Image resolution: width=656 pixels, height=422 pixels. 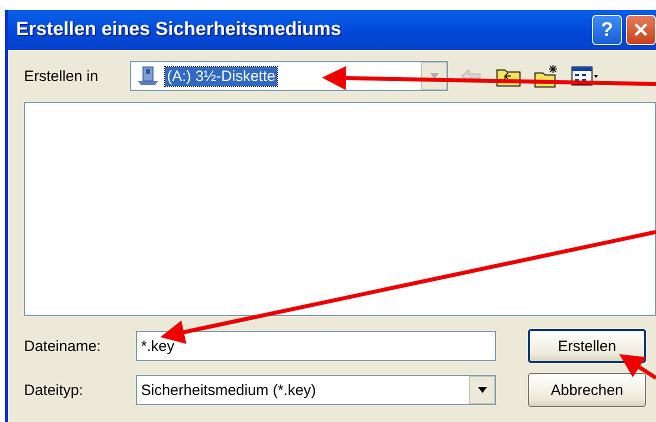 What do you see at coordinates (607, 30) in the screenshot?
I see `help-button: ?` at bounding box center [607, 30].